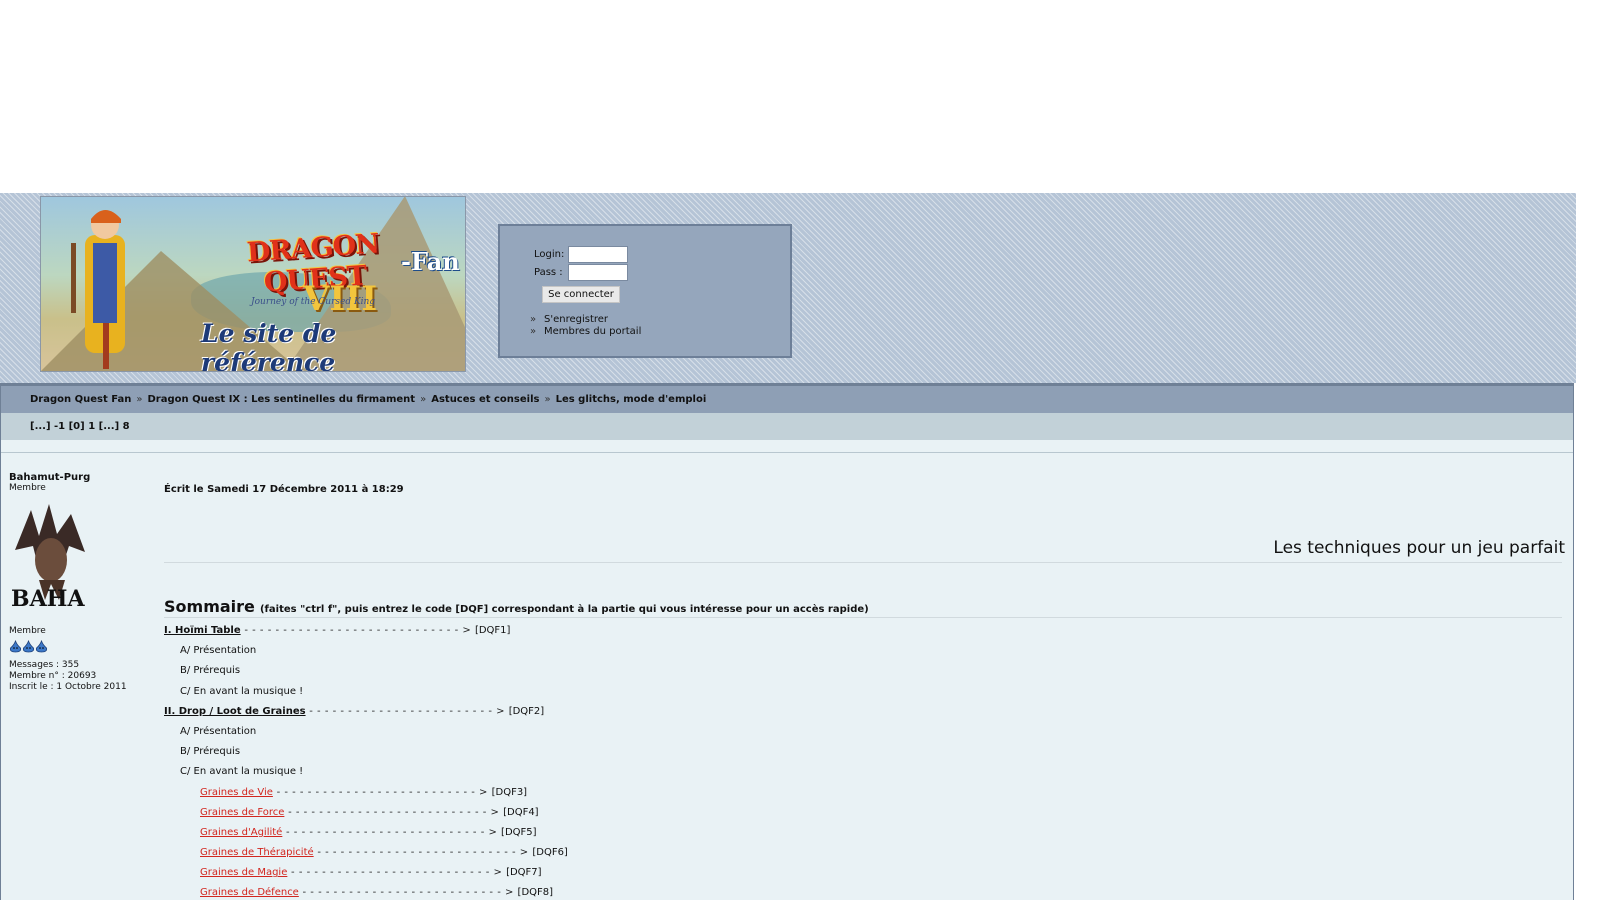 Image resolution: width=1600 pixels, height=904 pixels. What do you see at coordinates (519, 832) in the screenshot?
I see `toc-code: [DQF5]` at bounding box center [519, 832].